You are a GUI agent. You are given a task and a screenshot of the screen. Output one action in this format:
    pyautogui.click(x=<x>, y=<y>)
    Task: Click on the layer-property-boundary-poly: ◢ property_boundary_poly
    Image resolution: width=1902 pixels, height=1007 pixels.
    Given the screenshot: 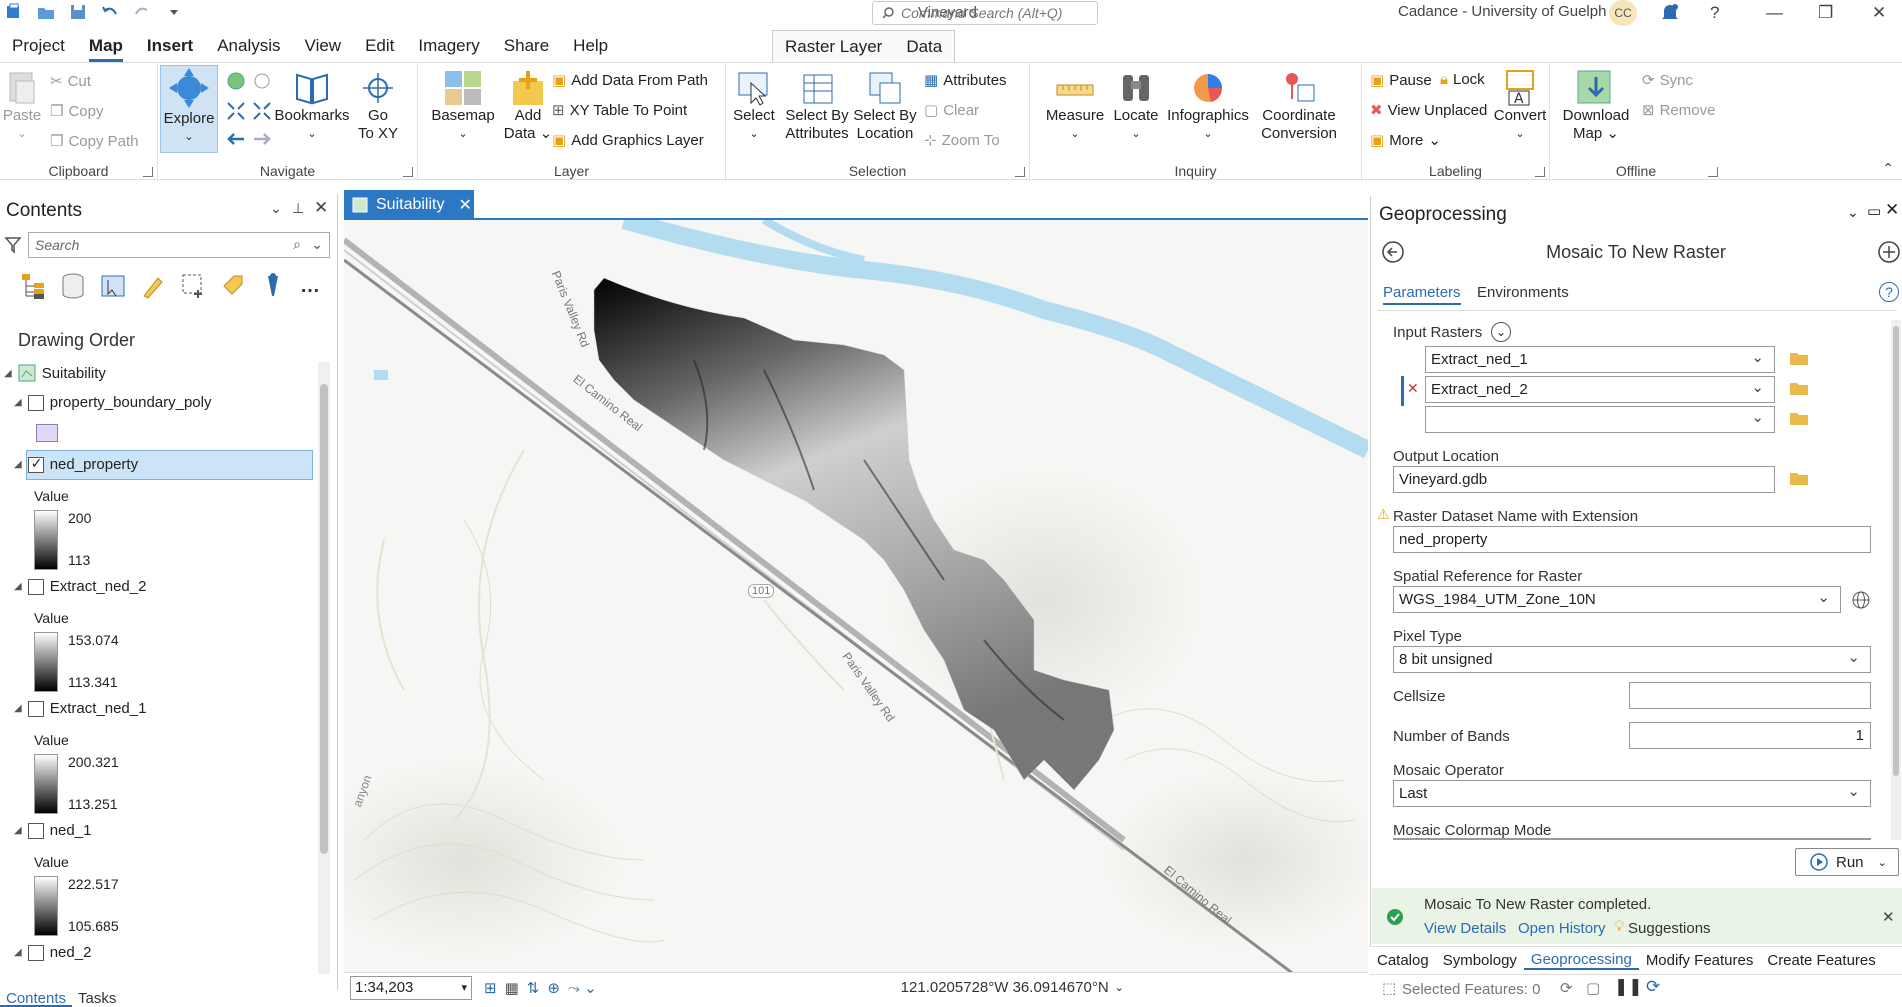 What is the action you would take?
    pyautogui.click(x=112, y=402)
    